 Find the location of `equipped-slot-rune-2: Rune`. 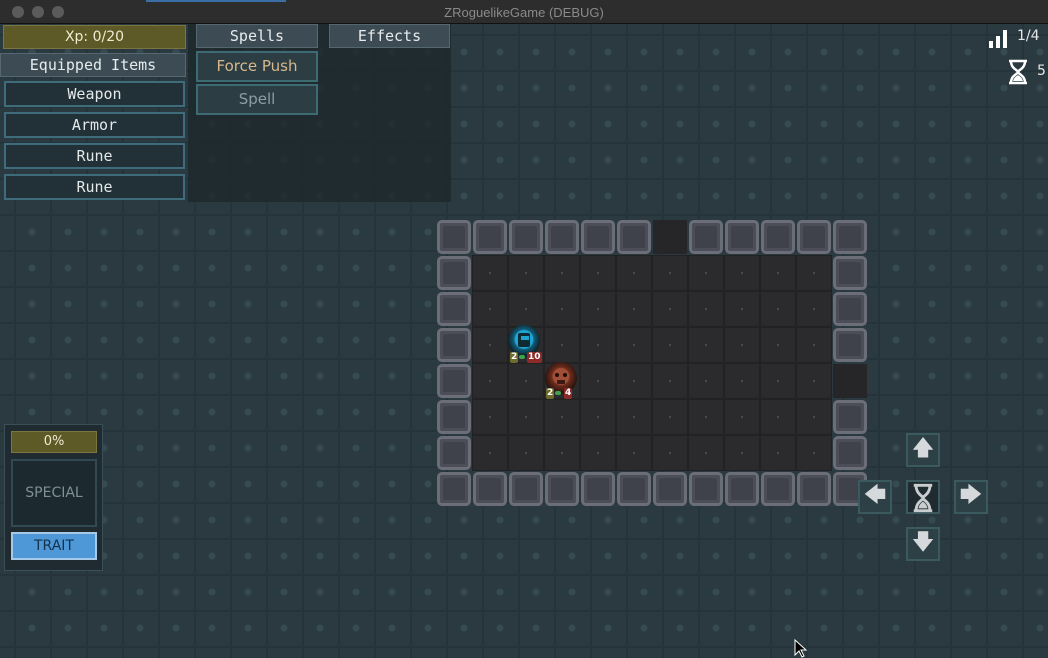

equipped-slot-rune-2: Rune is located at coordinates (94, 187).